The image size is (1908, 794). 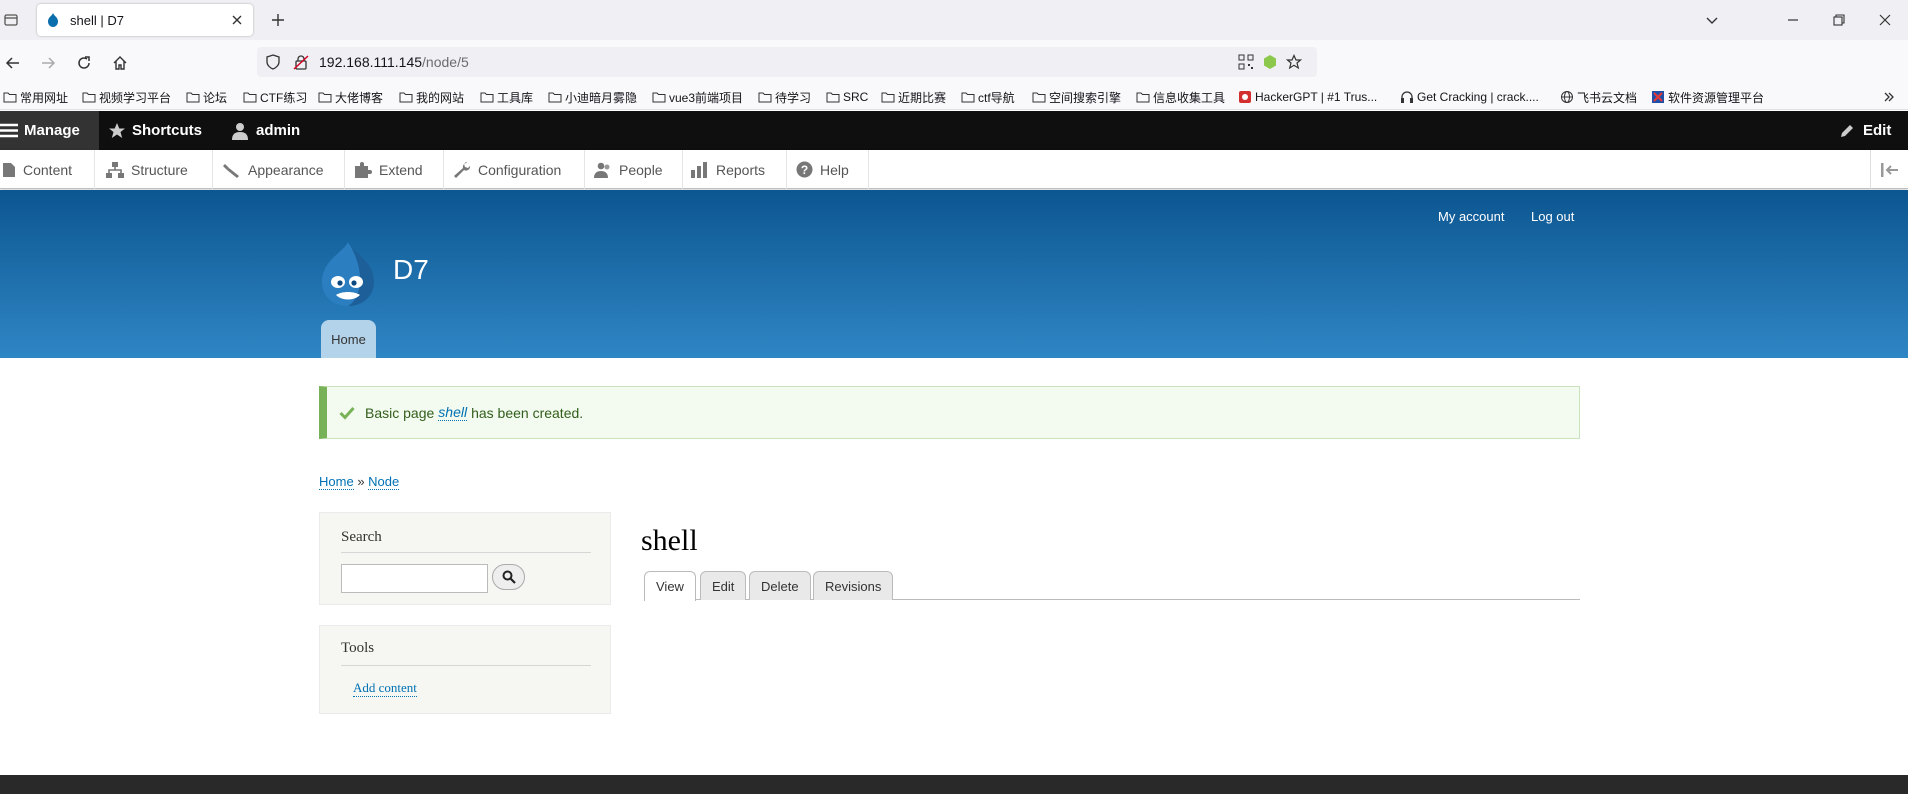 I want to click on bookmark-folder: 空间搜索引擎, so click(x=1076, y=97).